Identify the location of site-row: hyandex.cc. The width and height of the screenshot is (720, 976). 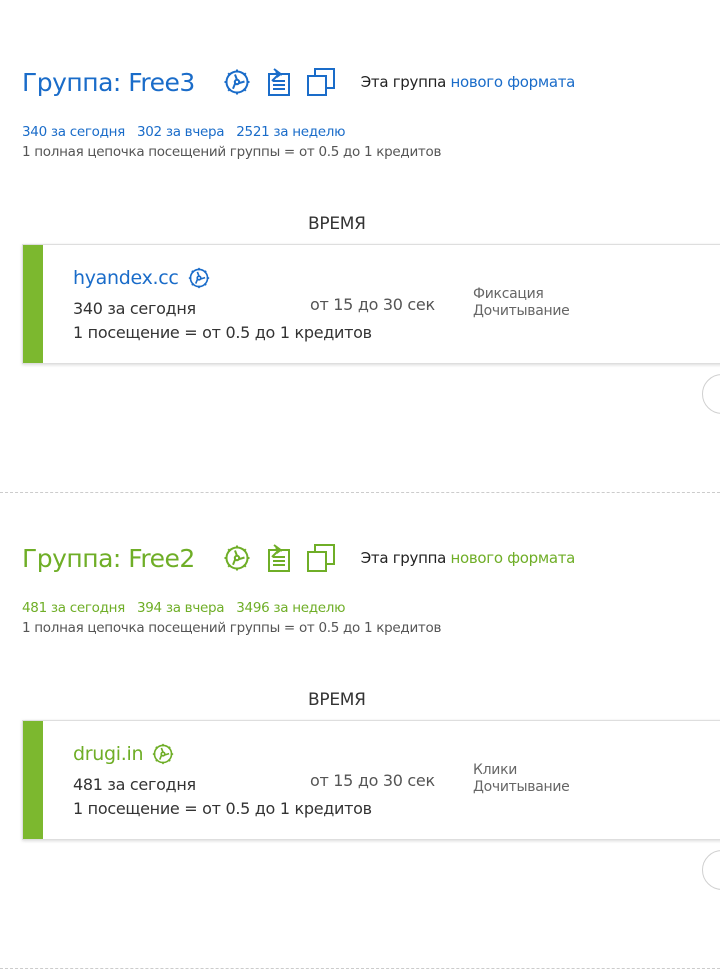
(142, 278).